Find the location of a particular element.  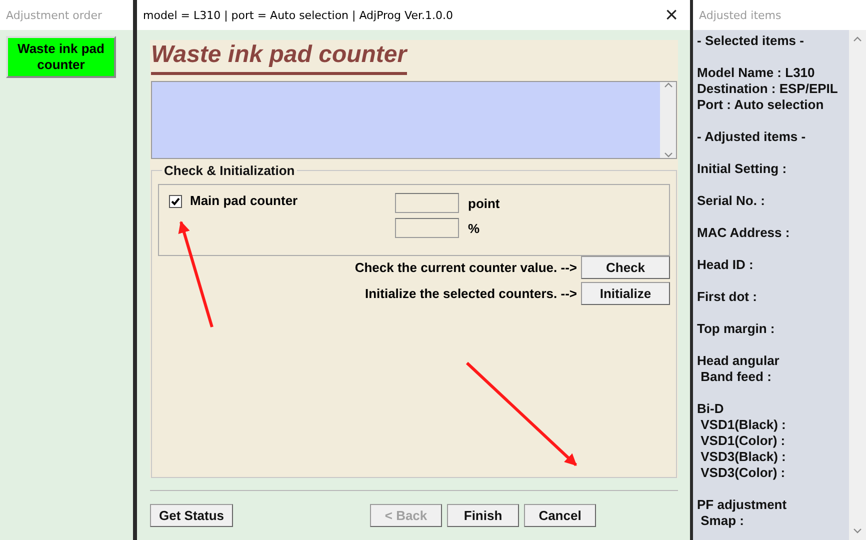

info-text: MAC Address : is located at coordinates (744, 233).